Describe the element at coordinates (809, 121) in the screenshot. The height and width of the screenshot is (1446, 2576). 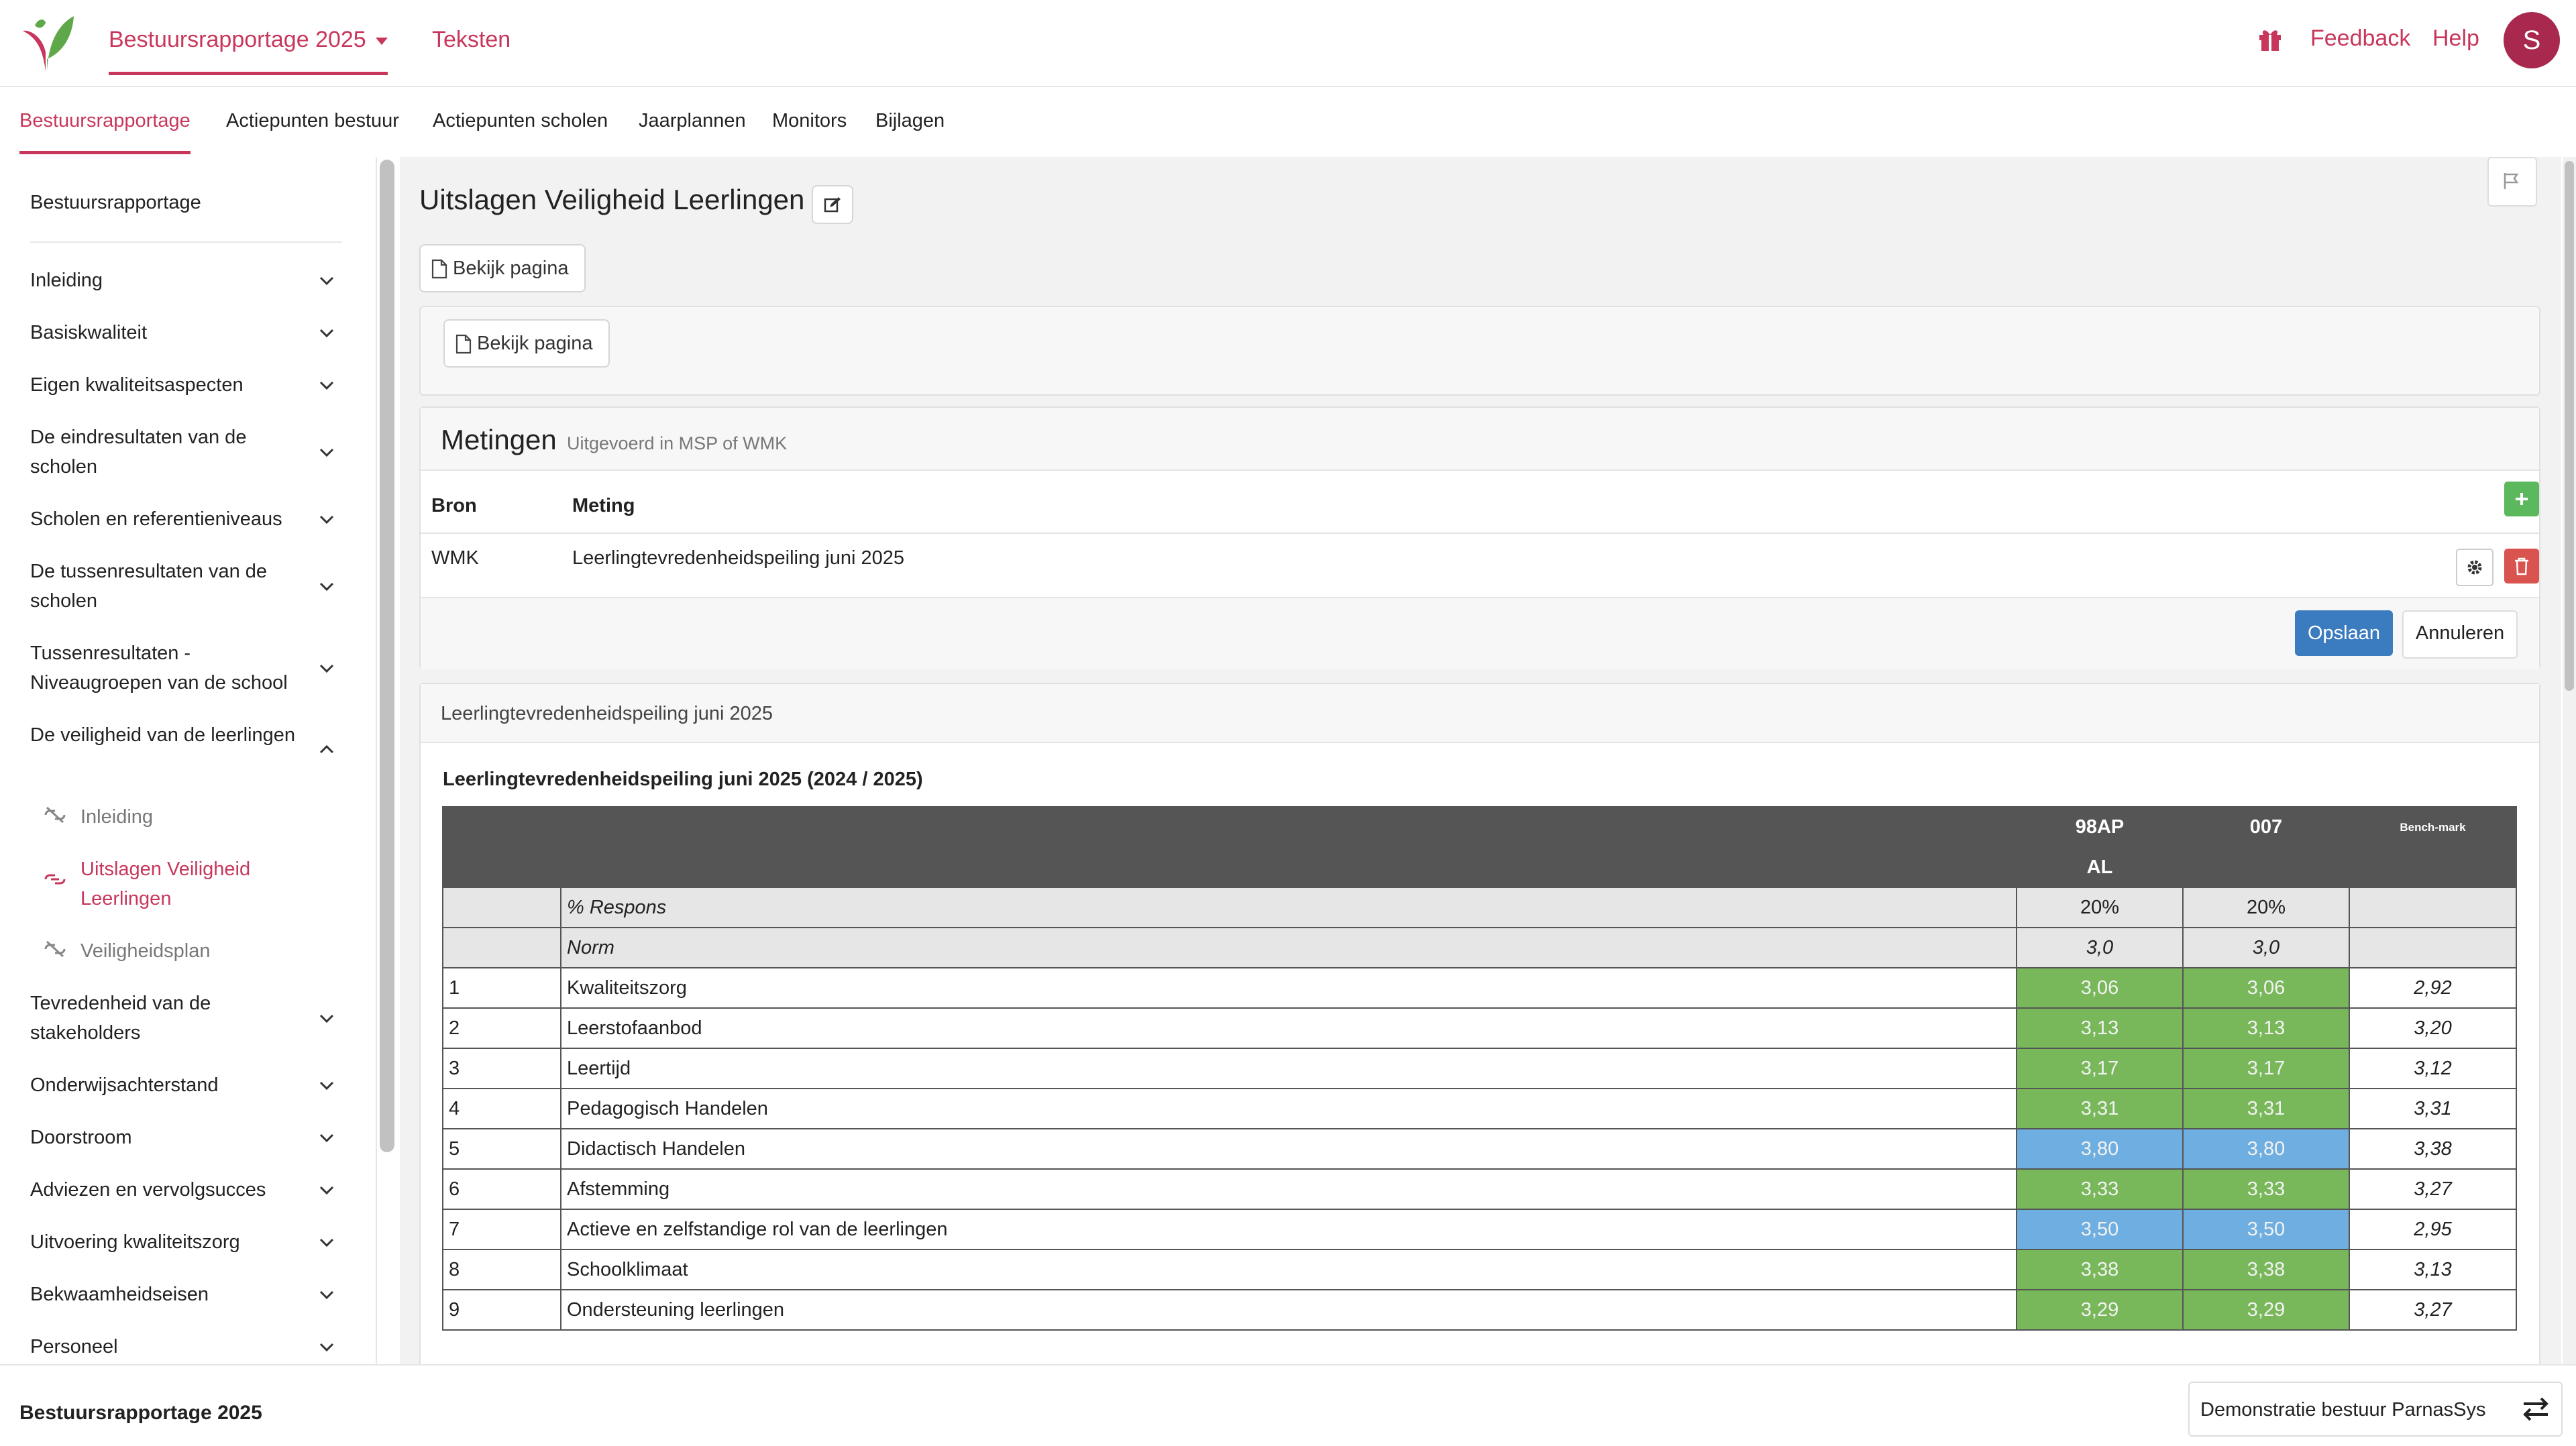
I see `subnav-monitors: Monitors` at that location.